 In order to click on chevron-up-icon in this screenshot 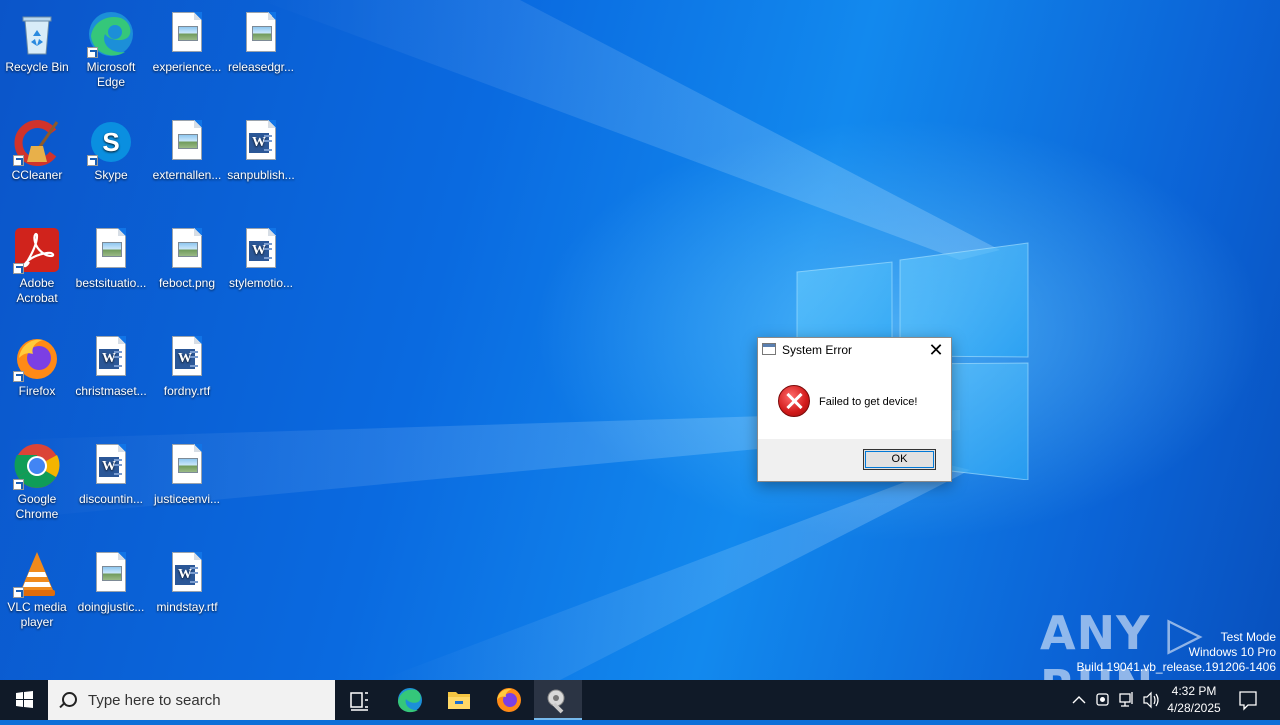, I will do `click(1079, 700)`.